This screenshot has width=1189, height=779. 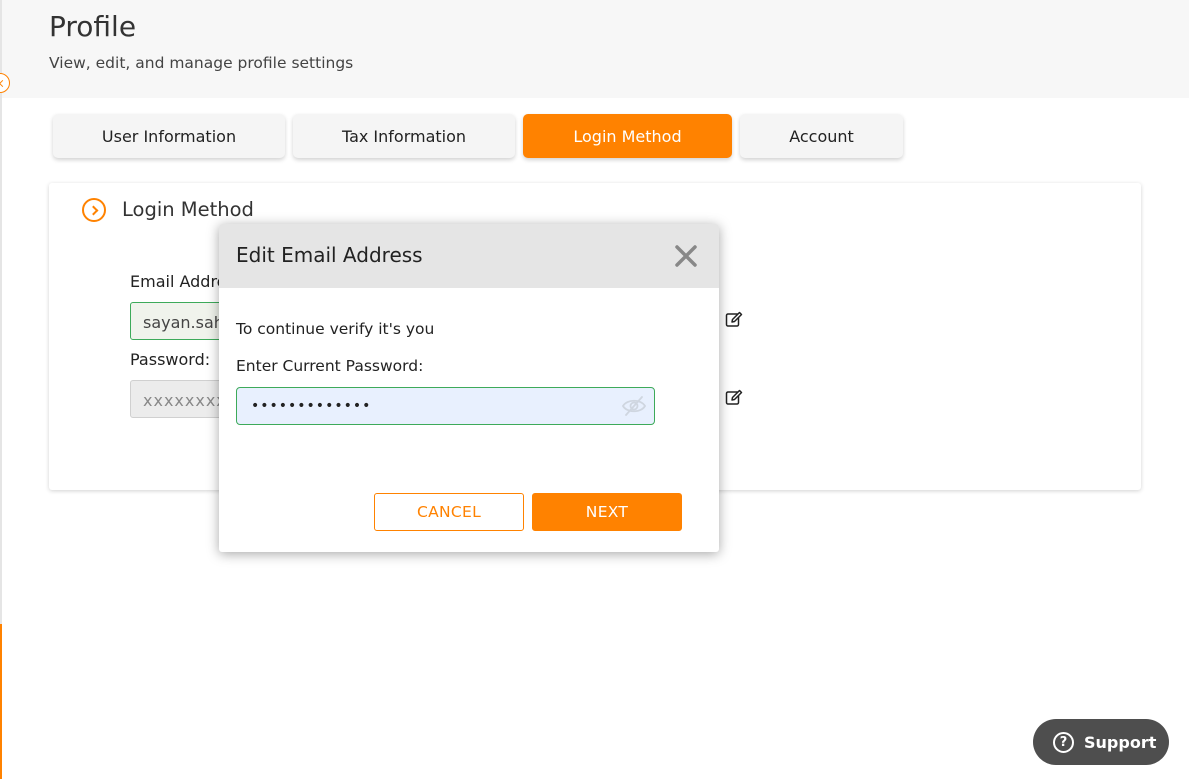 I want to click on tab-account: Account, so click(x=821, y=136).